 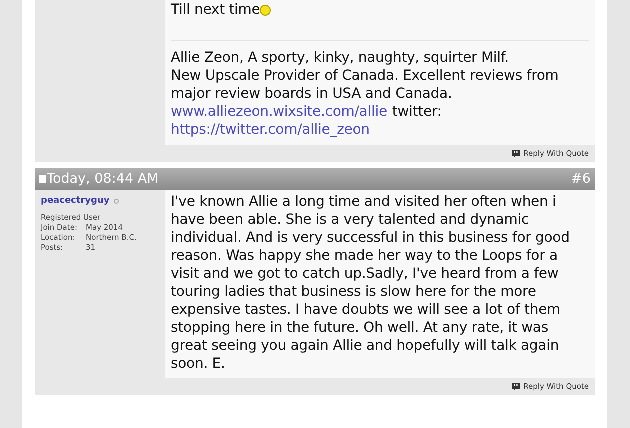 What do you see at coordinates (279, 112) in the screenshot?
I see `signature-link: www.alliezeon.wixsite.com/allie` at bounding box center [279, 112].